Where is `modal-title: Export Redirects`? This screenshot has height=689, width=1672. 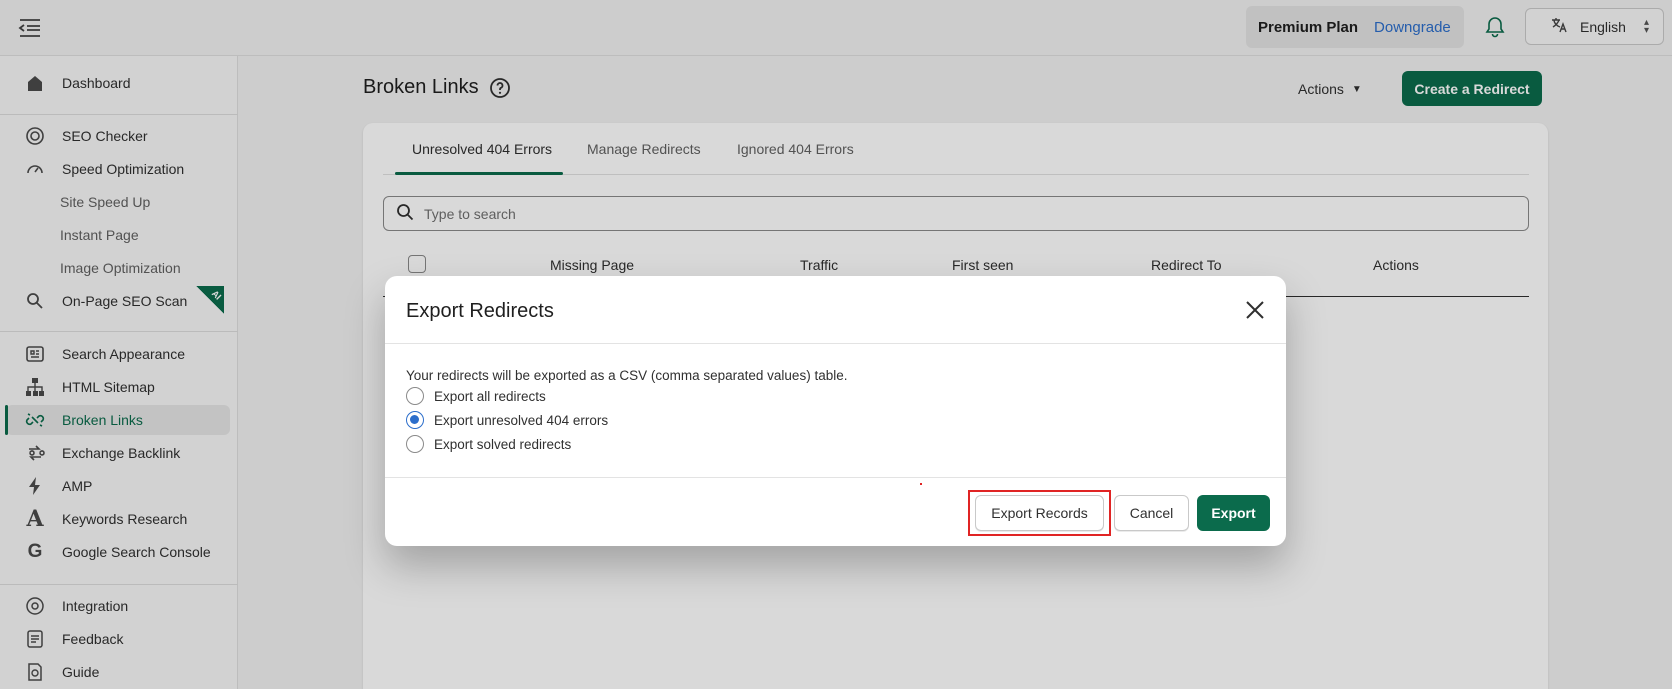 modal-title: Export Redirects is located at coordinates (480, 311).